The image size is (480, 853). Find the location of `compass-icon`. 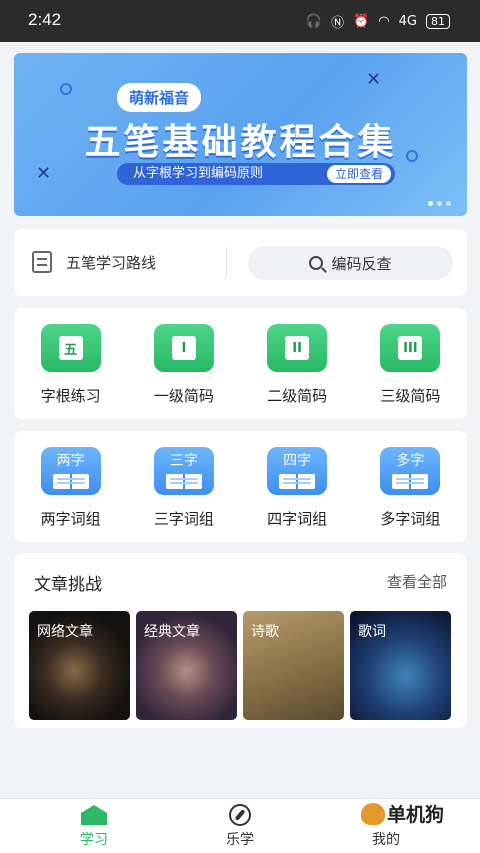

compass-icon is located at coordinates (240, 815).